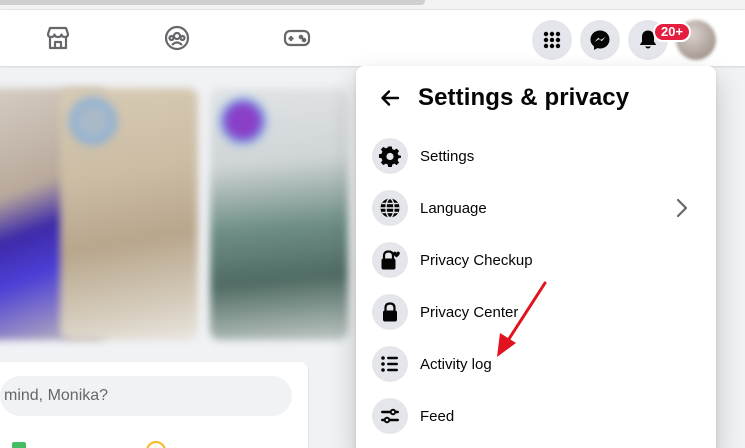  What do you see at coordinates (177, 38) in the screenshot?
I see `groups-icon` at bounding box center [177, 38].